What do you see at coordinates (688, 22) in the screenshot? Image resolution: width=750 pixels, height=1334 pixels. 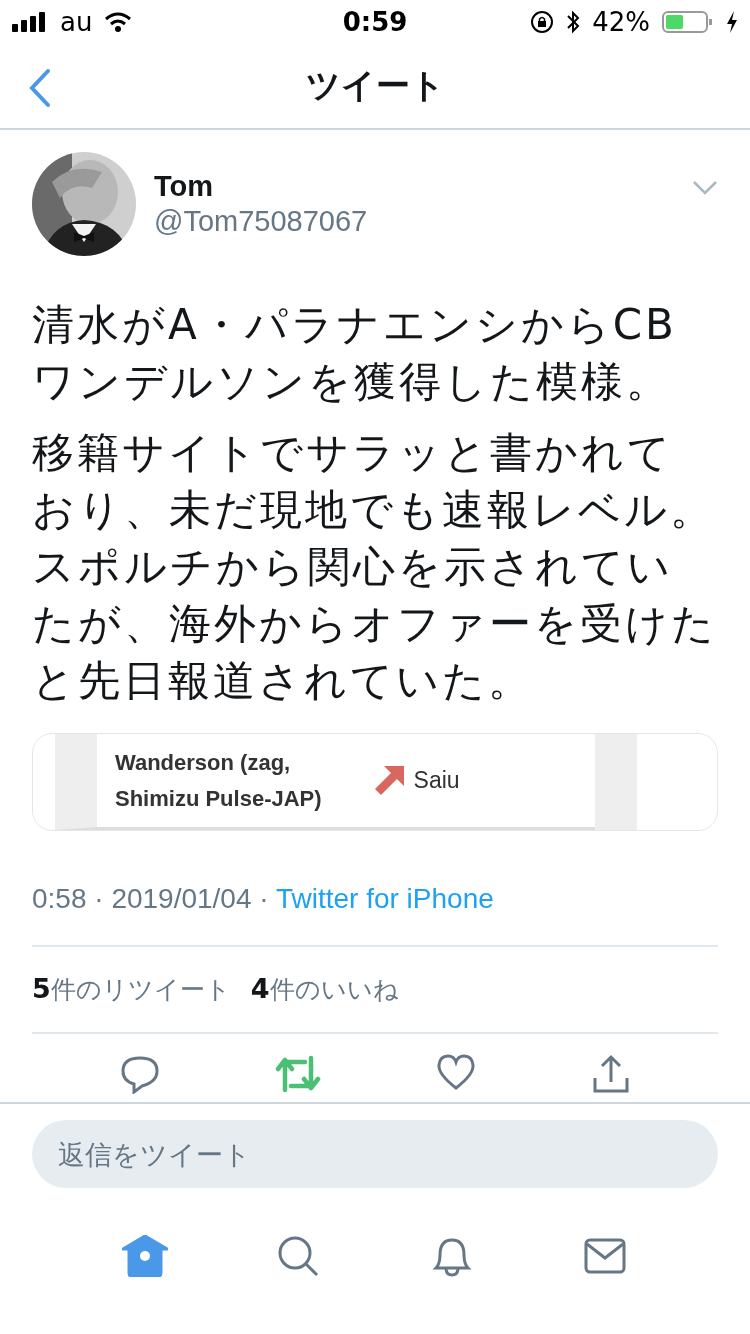 I see `battery-icon` at bounding box center [688, 22].